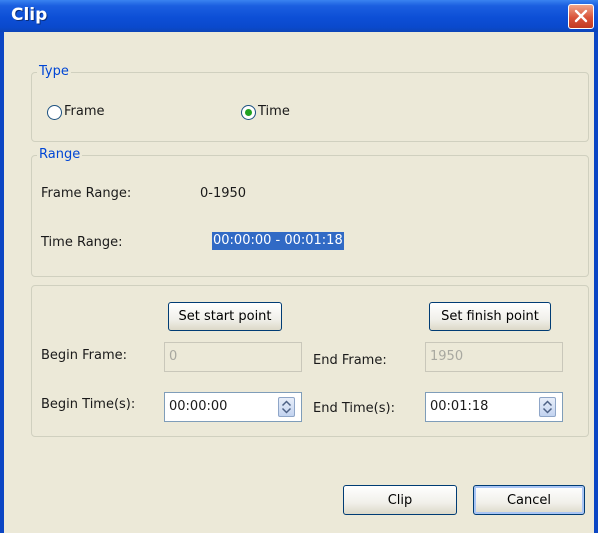 This screenshot has height=533, width=598. What do you see at coordinates (88, 404) in the screenshot?
I see `begin-time-label: Begin Time(s):` at bounding box center [88, 404].